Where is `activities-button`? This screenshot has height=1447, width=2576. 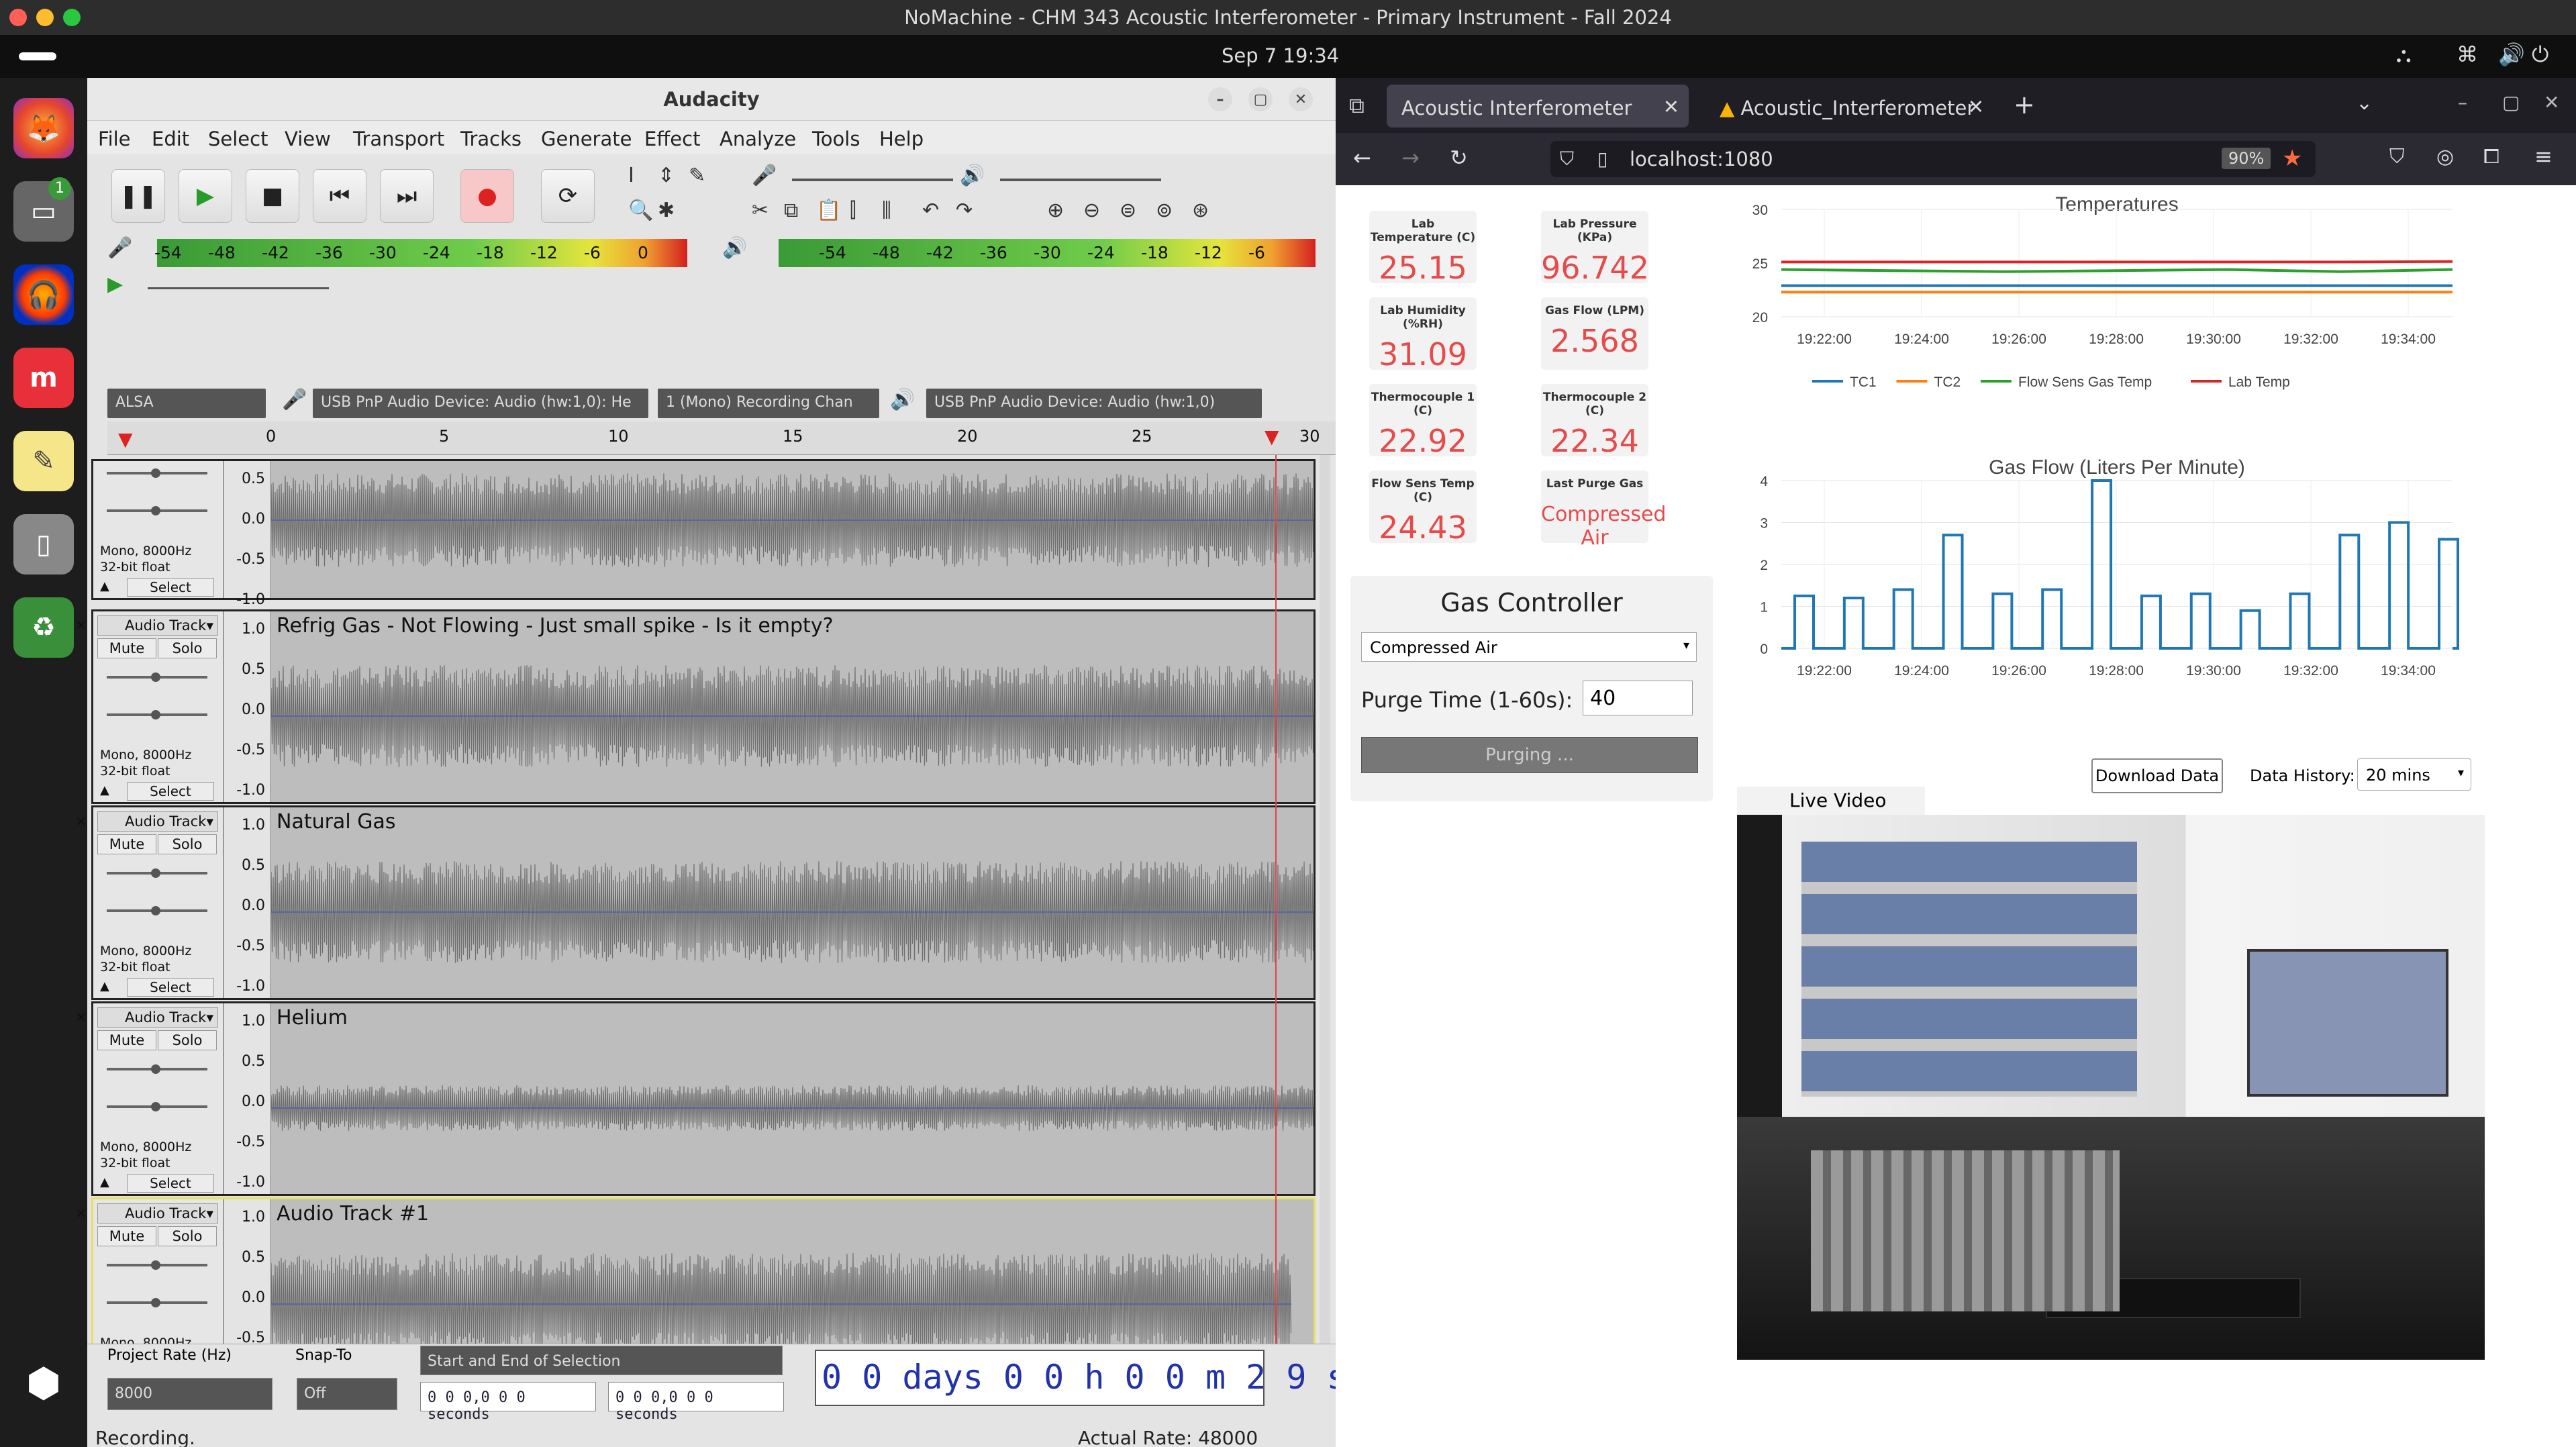
activities-button is located at coordinates (37, 56).